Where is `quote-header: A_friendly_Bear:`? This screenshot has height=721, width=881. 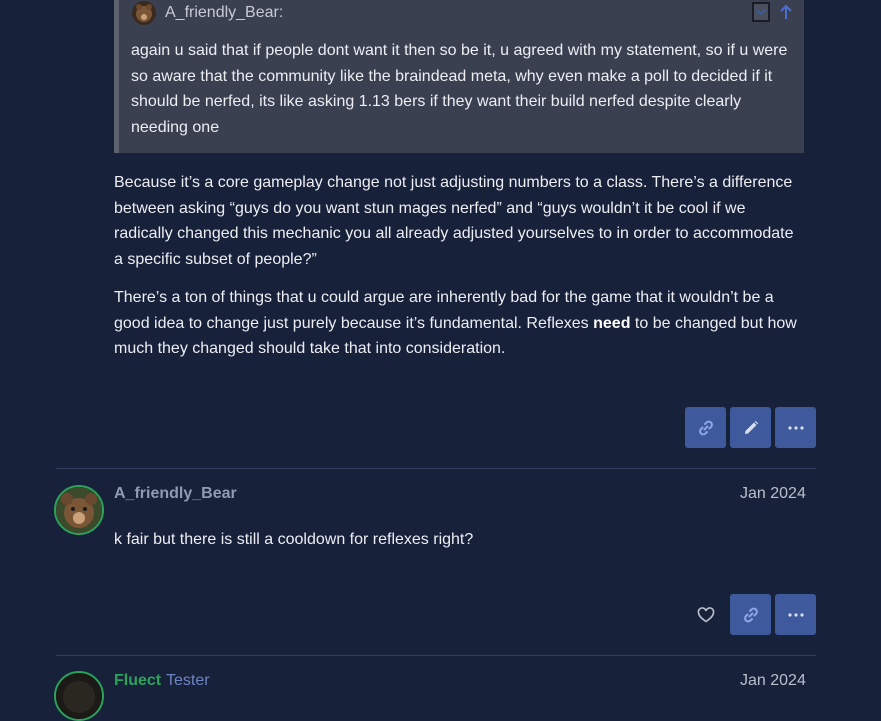
quote-header: A_friendly_Bear: is located at coordinates (207, 13).